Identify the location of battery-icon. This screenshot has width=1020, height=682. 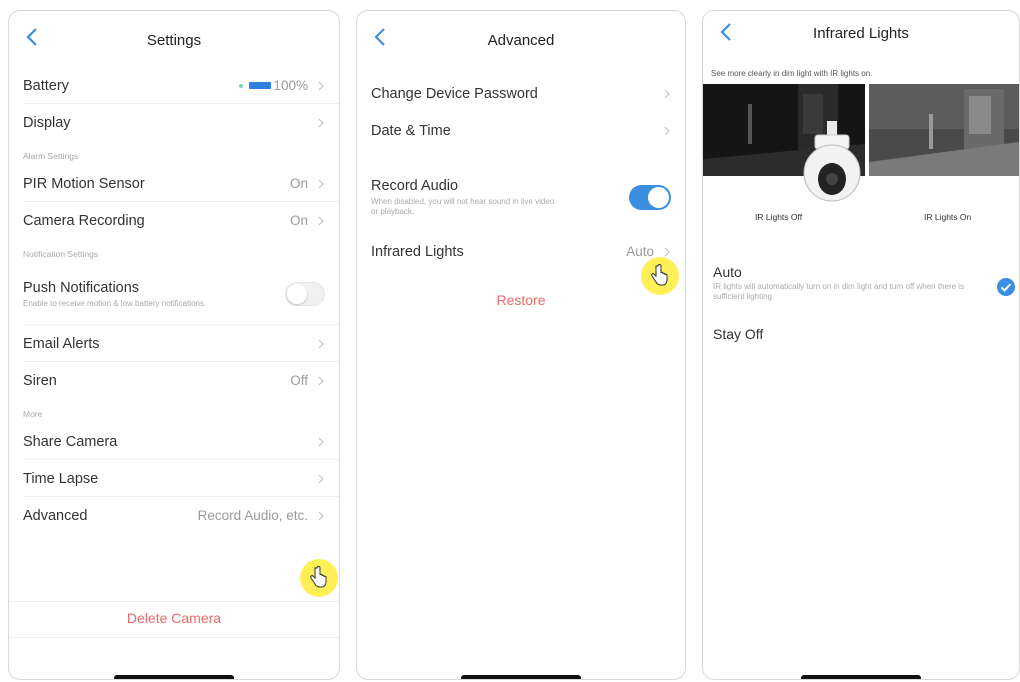
(255, 85).